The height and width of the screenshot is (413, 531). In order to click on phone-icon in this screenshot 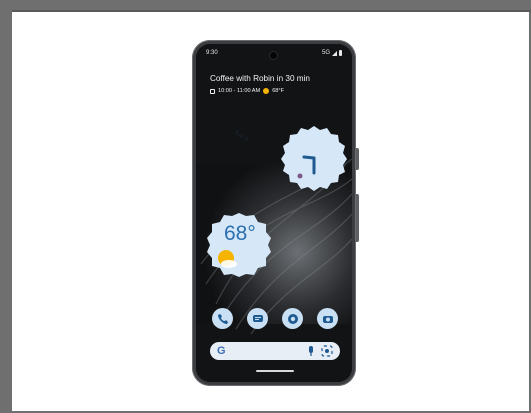, I will do `click(222, 318)`.